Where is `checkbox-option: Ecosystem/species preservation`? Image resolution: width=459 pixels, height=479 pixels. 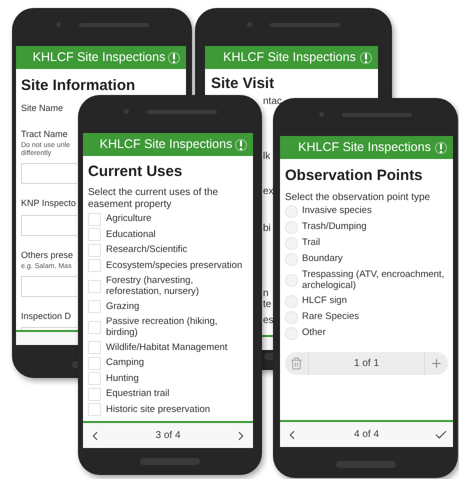 checkbox-option: Ecosystem/species preservation is located at coordinates (168, 265).